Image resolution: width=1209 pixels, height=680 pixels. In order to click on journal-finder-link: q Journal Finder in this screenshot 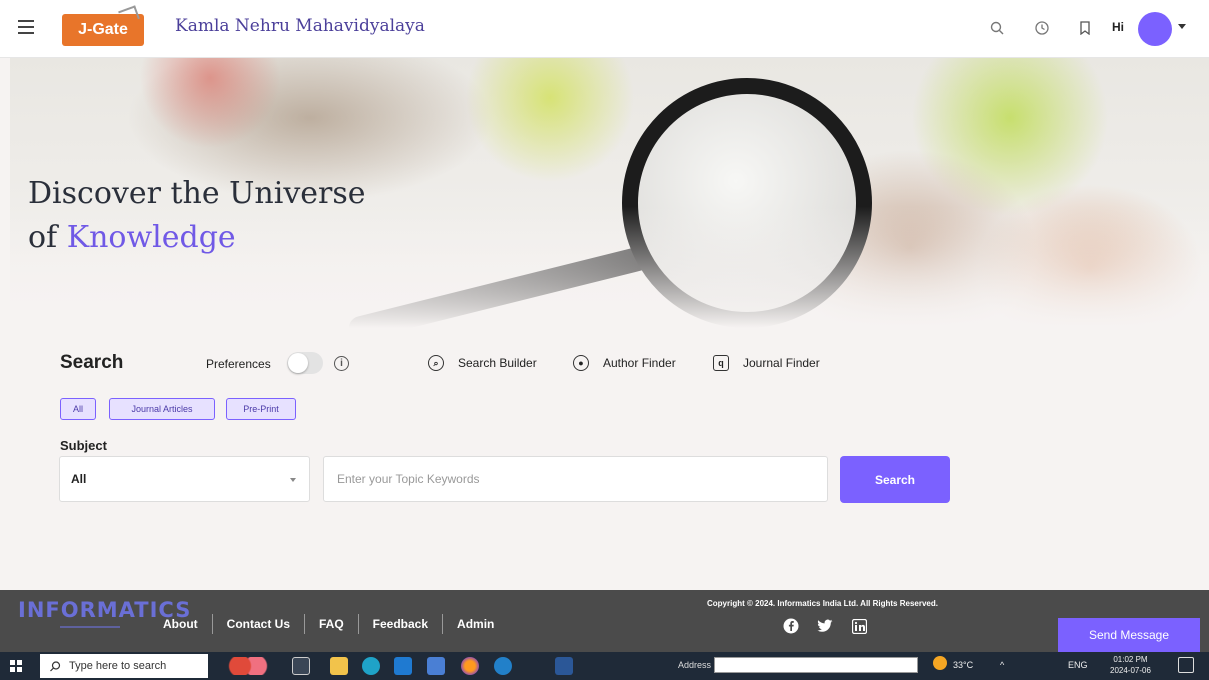, I will do `click(766, 363)`.